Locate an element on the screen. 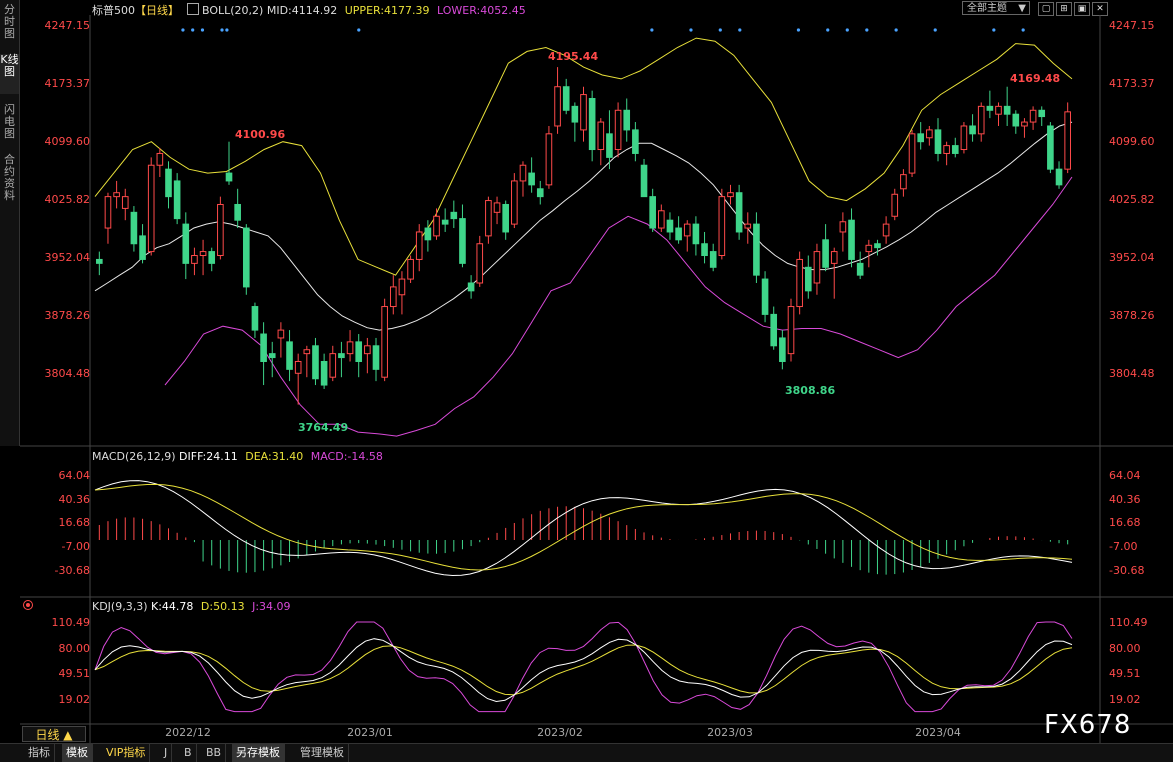  kdj-settings-icon is located at coordinates (28, 605).